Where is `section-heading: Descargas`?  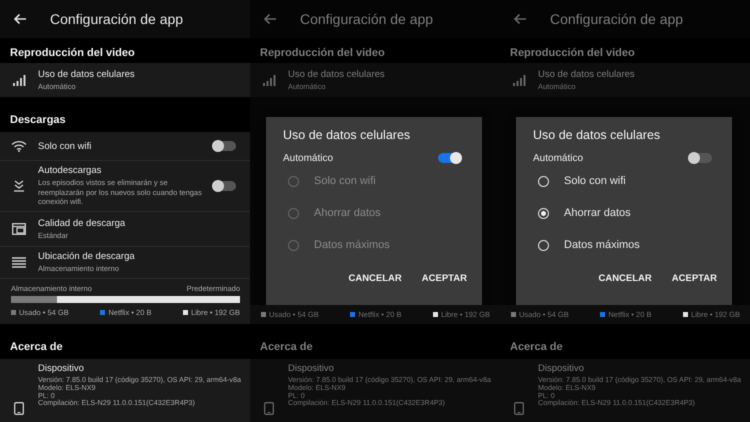
section-heading: Descargas is located at coordinates (38, 120).